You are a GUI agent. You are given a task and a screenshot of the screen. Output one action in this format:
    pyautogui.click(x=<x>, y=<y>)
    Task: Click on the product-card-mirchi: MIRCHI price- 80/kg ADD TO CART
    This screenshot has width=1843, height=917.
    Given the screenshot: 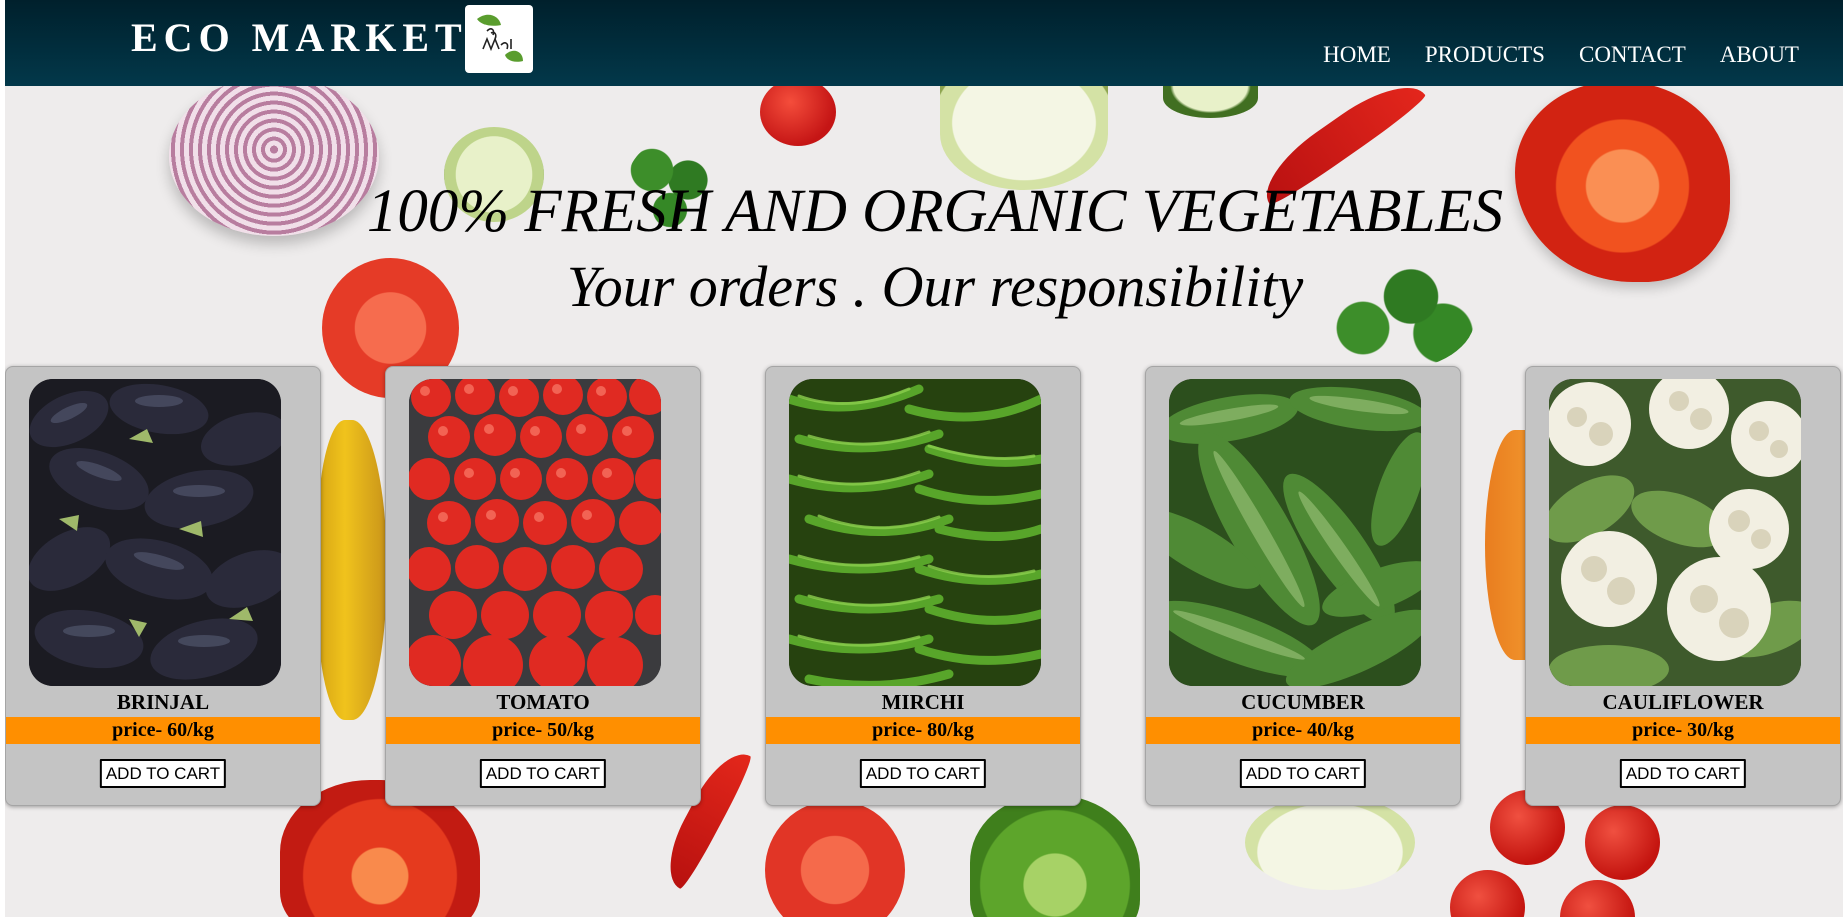 What is the action you would take?
    pyautogui.click(x=923, y=586)
    